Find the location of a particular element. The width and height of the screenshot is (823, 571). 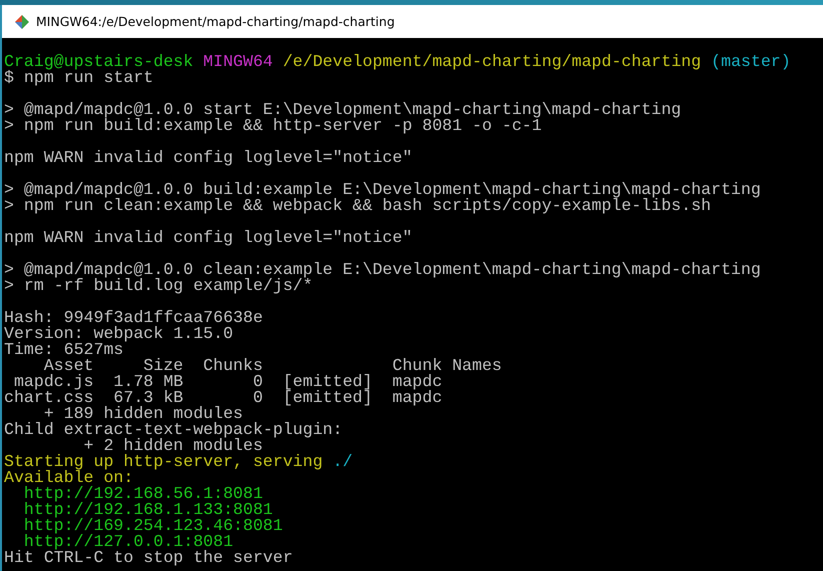

terminal-text: Available on: is located at coordinates (69, 477).